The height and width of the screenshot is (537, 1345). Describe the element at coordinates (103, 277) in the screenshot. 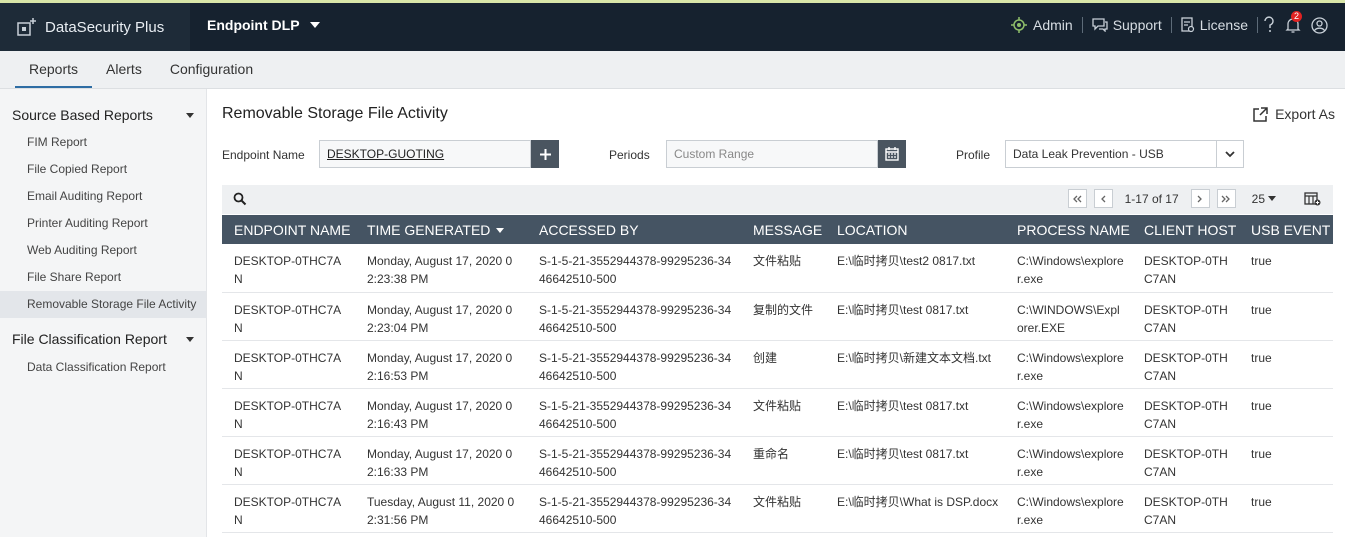

I see `sidebar-item-file-share-report: File Share Report` at that location.